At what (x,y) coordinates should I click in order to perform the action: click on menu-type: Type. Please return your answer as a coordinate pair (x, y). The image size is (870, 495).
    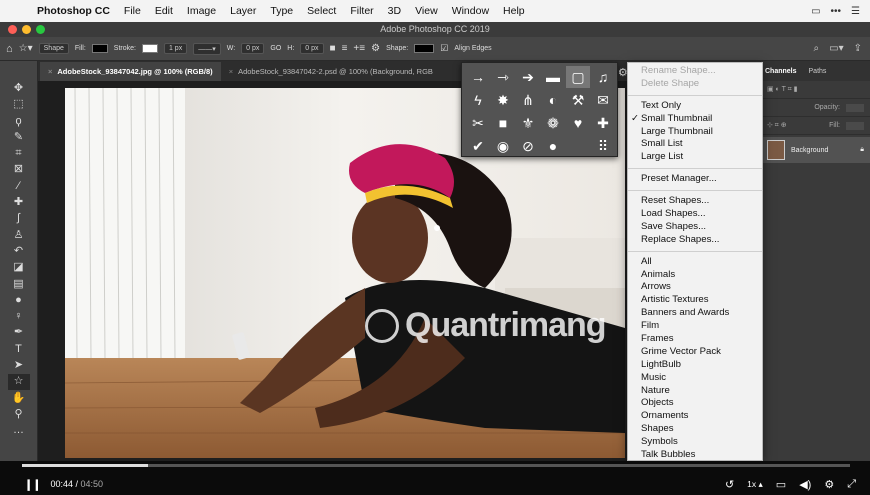
    Looking at the image, I should click on (281, 11).